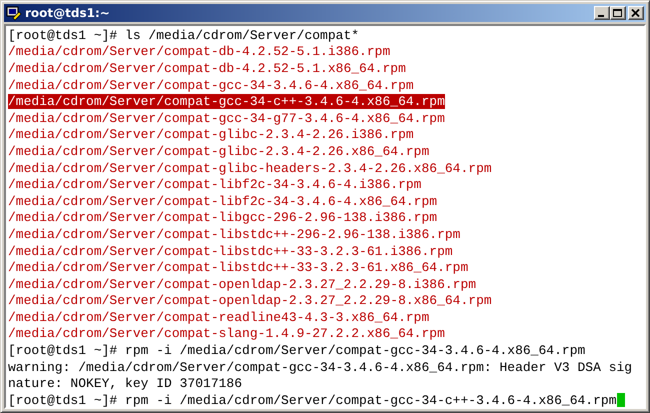  What do you see at coordinates (219, 317) in the screenshot?
I see `terminal-line: /media/cdrom/Server/compat-readline43-4.3-3.x86_64.rpm` at bounding box center [219, 317].